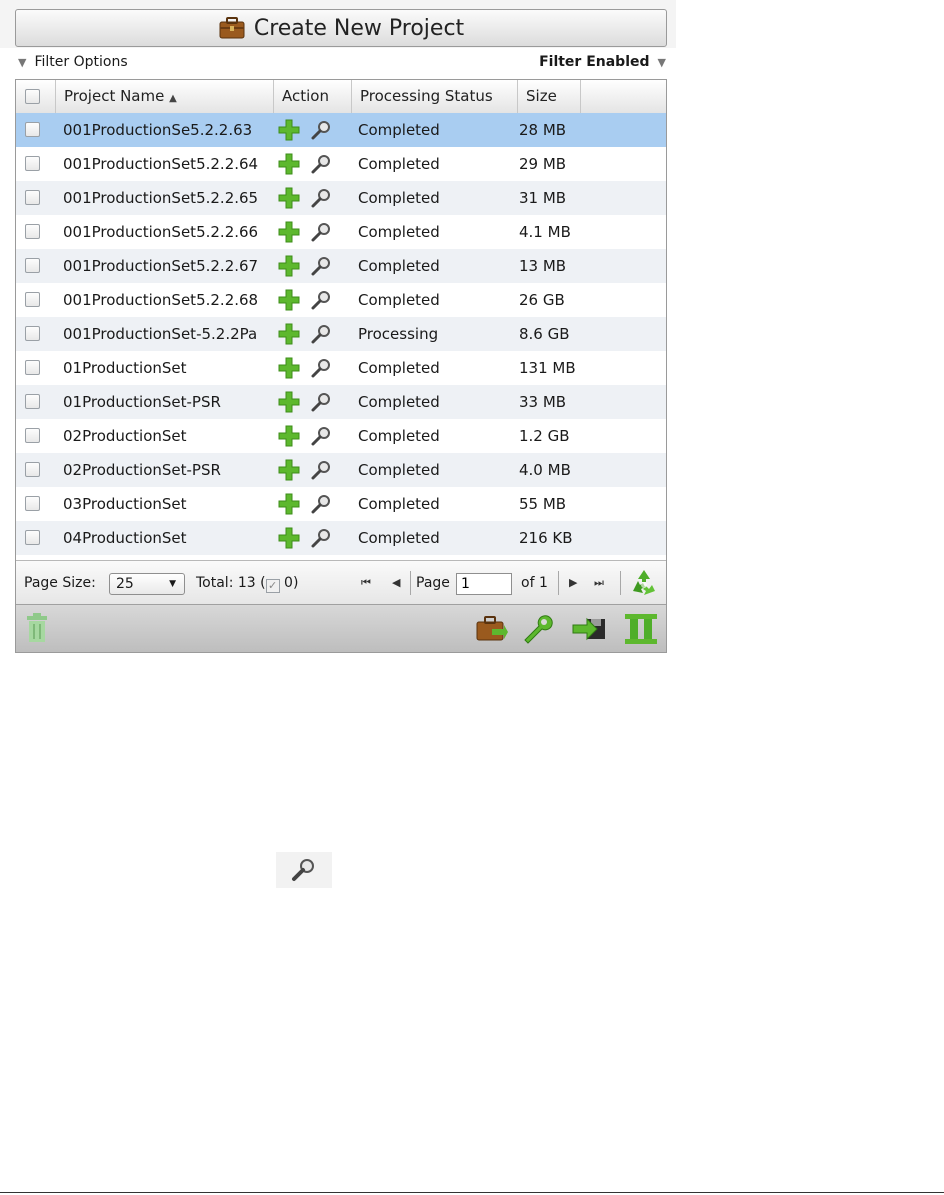 The width and height of the screenshot is (944, 1195). I want to click on bottom-toolbar, so click(341, 628).